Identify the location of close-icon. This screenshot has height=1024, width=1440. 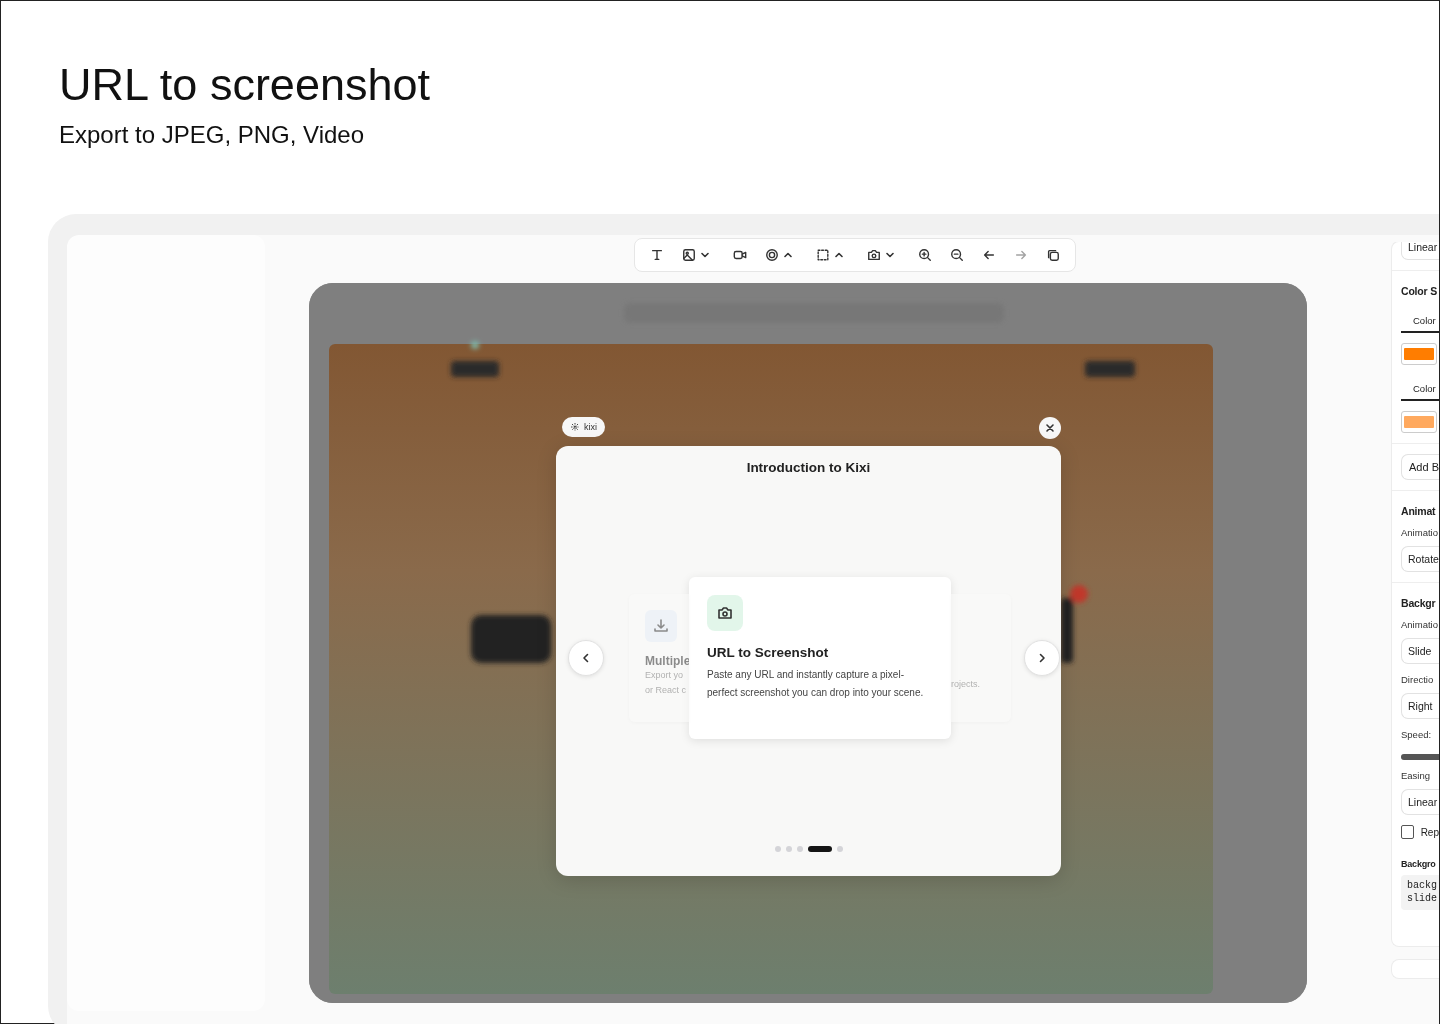
(1050, 428).